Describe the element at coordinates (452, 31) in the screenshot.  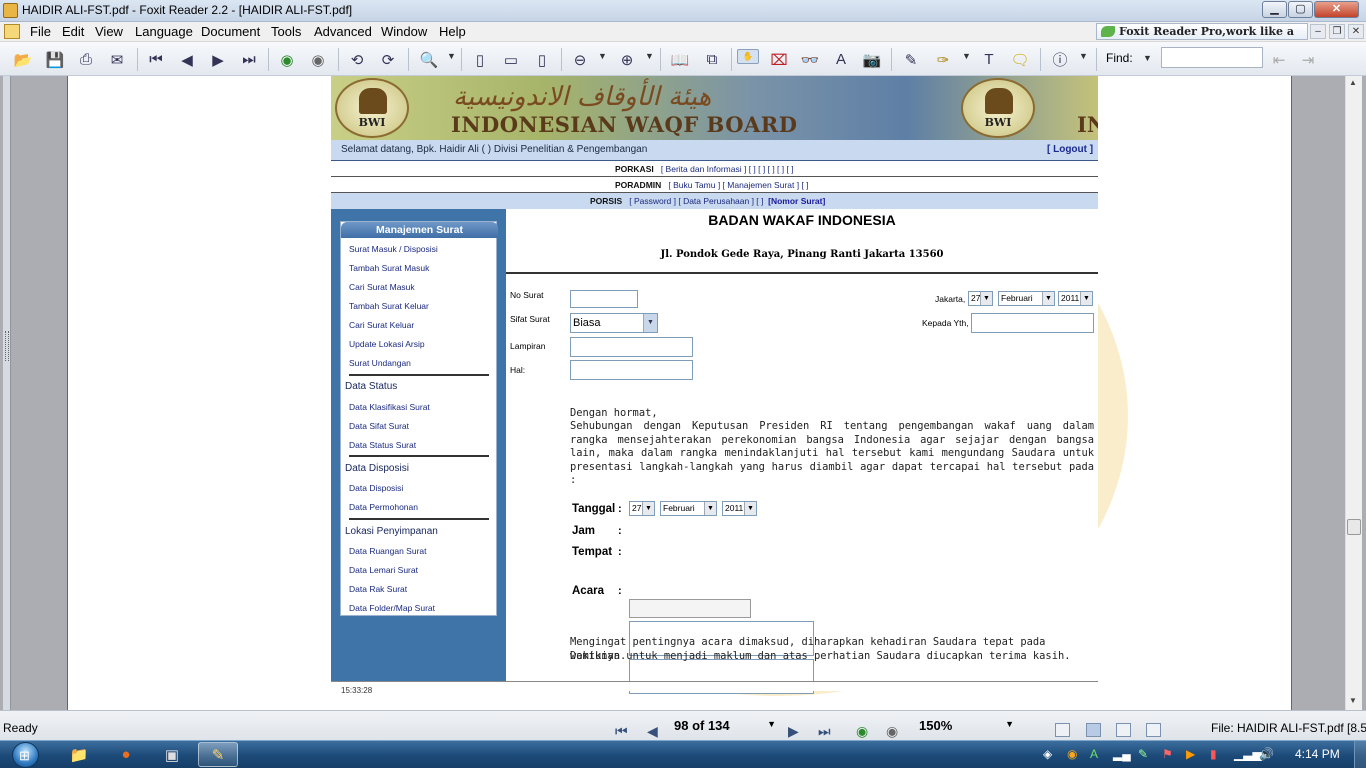
I see `menu-help: Help` at that location.